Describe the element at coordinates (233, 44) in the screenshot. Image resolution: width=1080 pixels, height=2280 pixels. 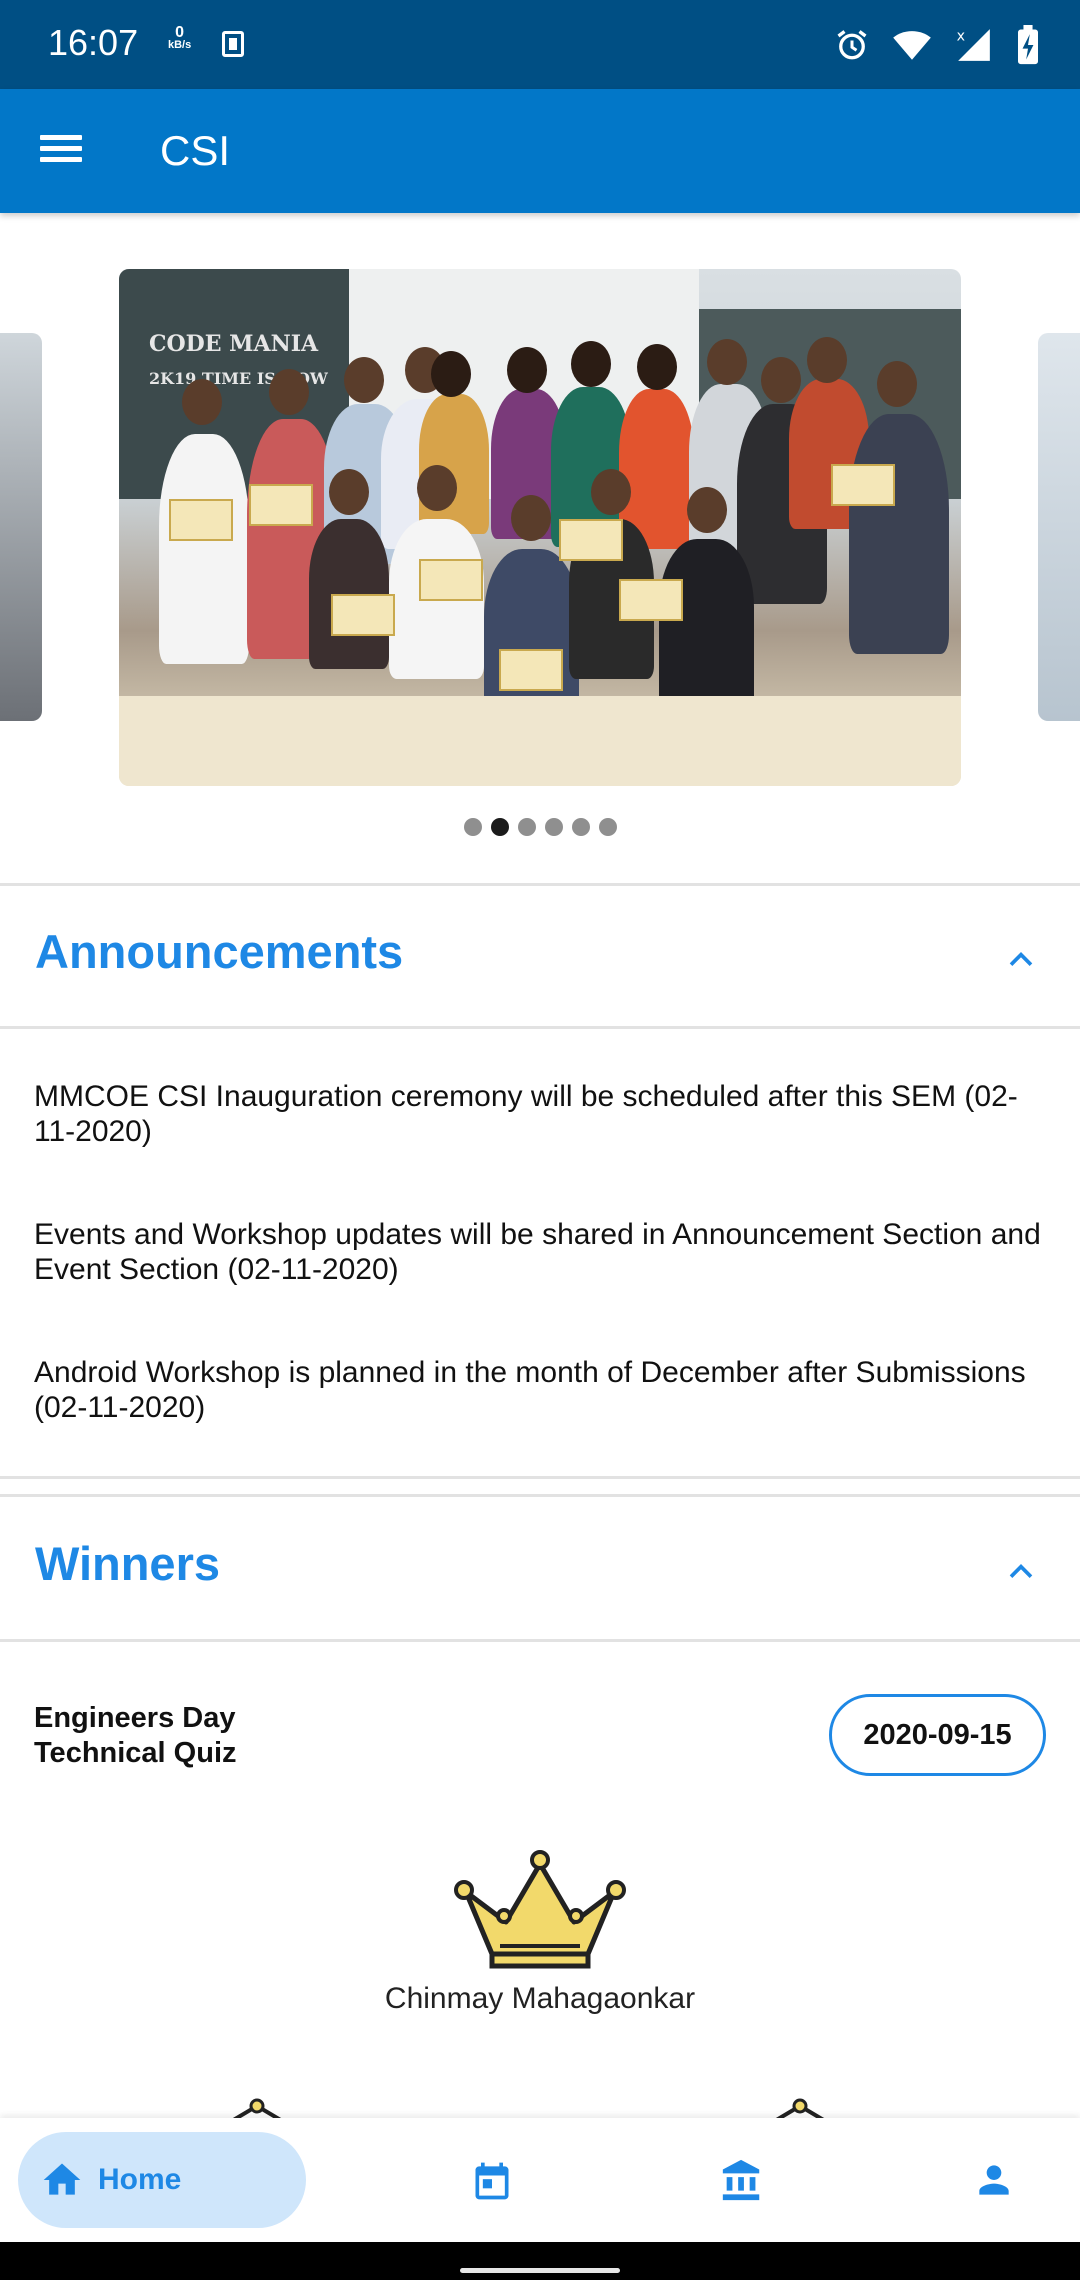
I see `sim-card-icon` at that location.